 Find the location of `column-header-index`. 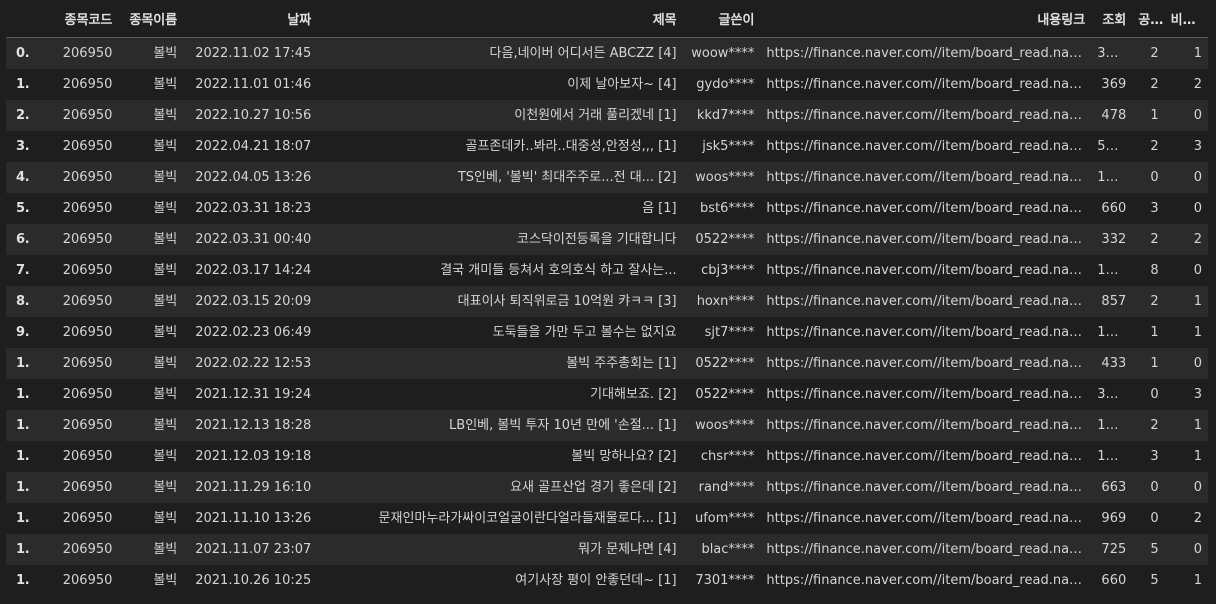

column-header-index is located at coordinates (18, 21).